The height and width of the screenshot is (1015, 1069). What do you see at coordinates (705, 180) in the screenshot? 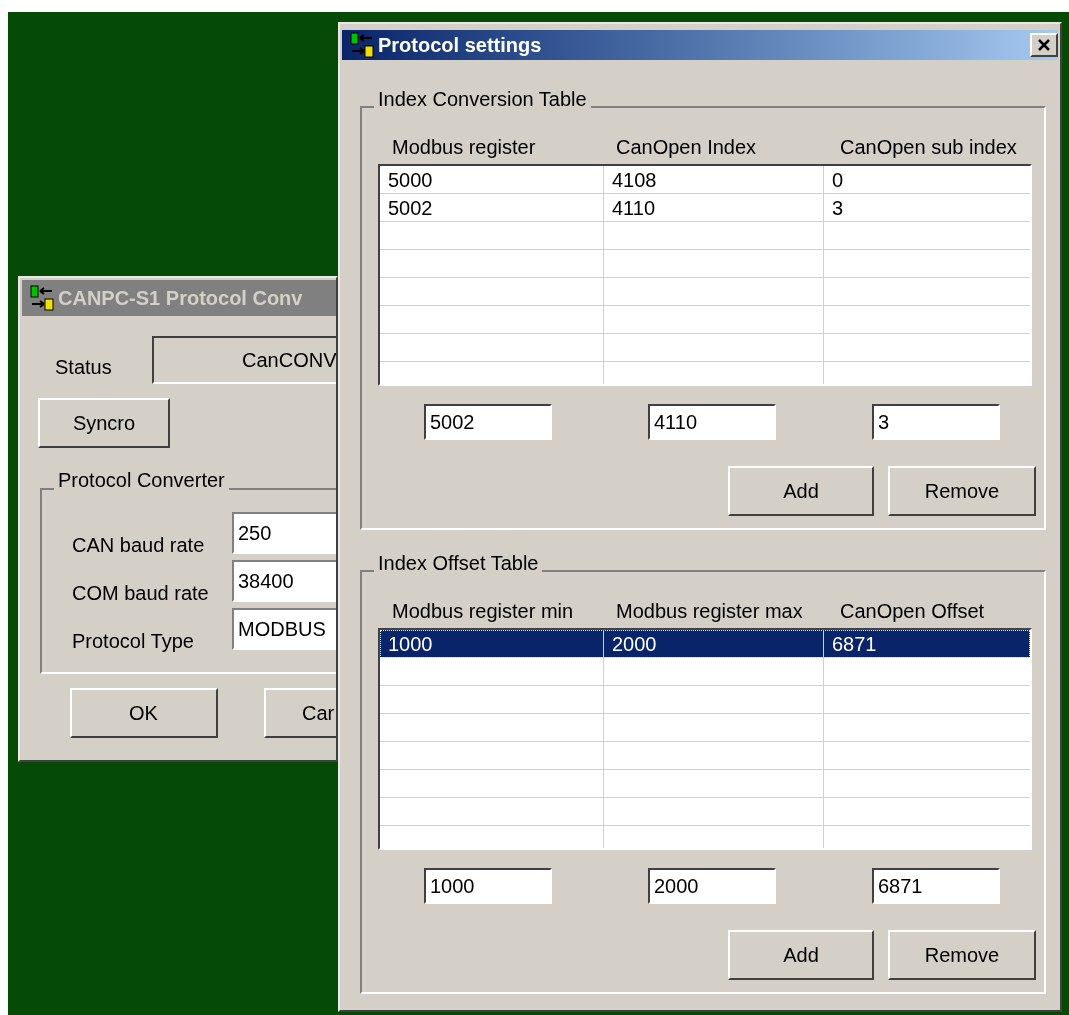
I see `table-row: 5000 4108 0` at bounding box center [705, 180].